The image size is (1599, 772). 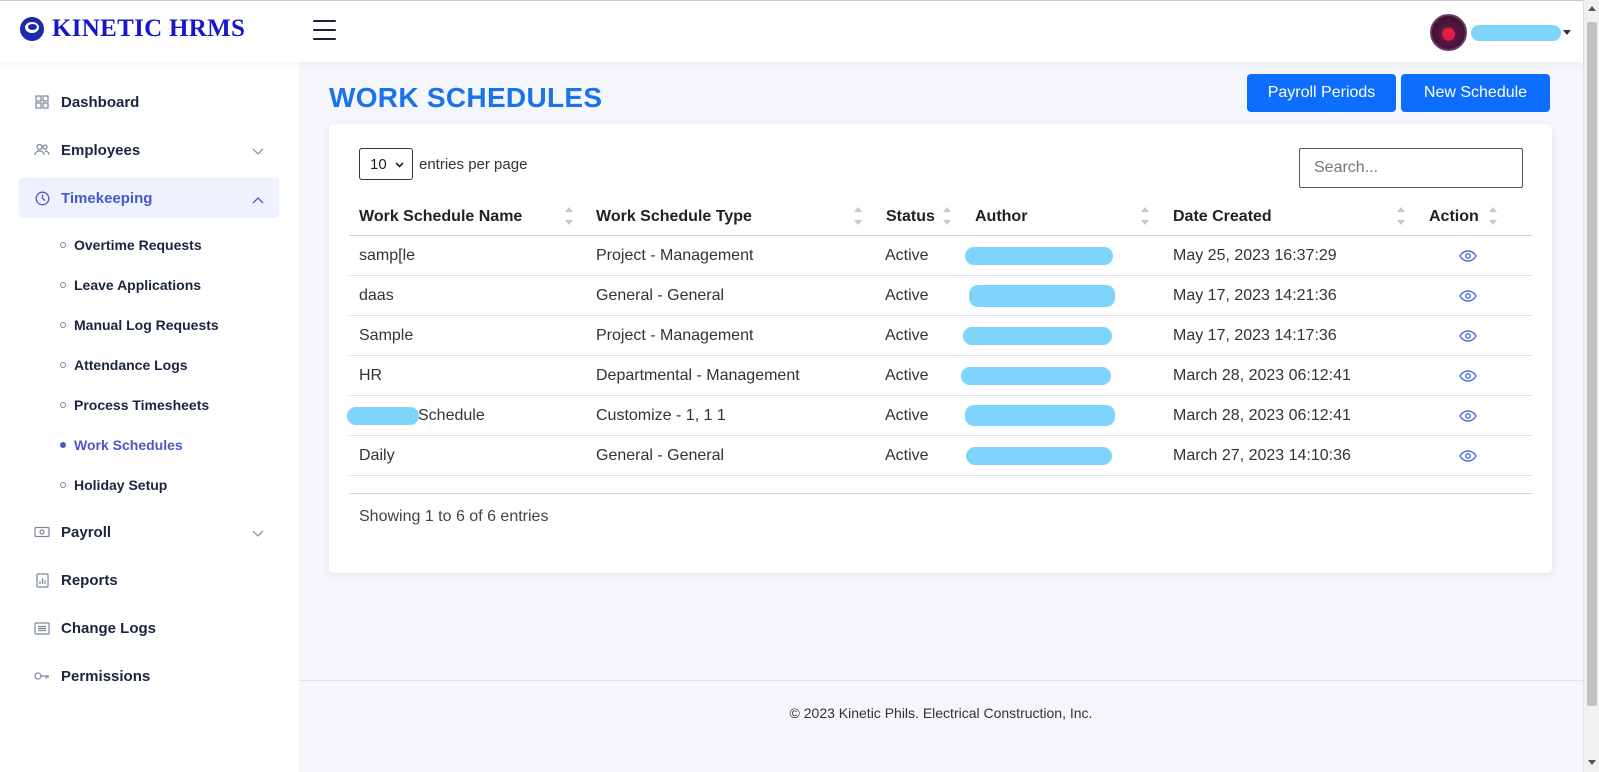 What do you see at coordinates (149, 102) in the screenshot?
I see `sidebar-item-dashboard: Dashboard` at bounding box center [149, 102].